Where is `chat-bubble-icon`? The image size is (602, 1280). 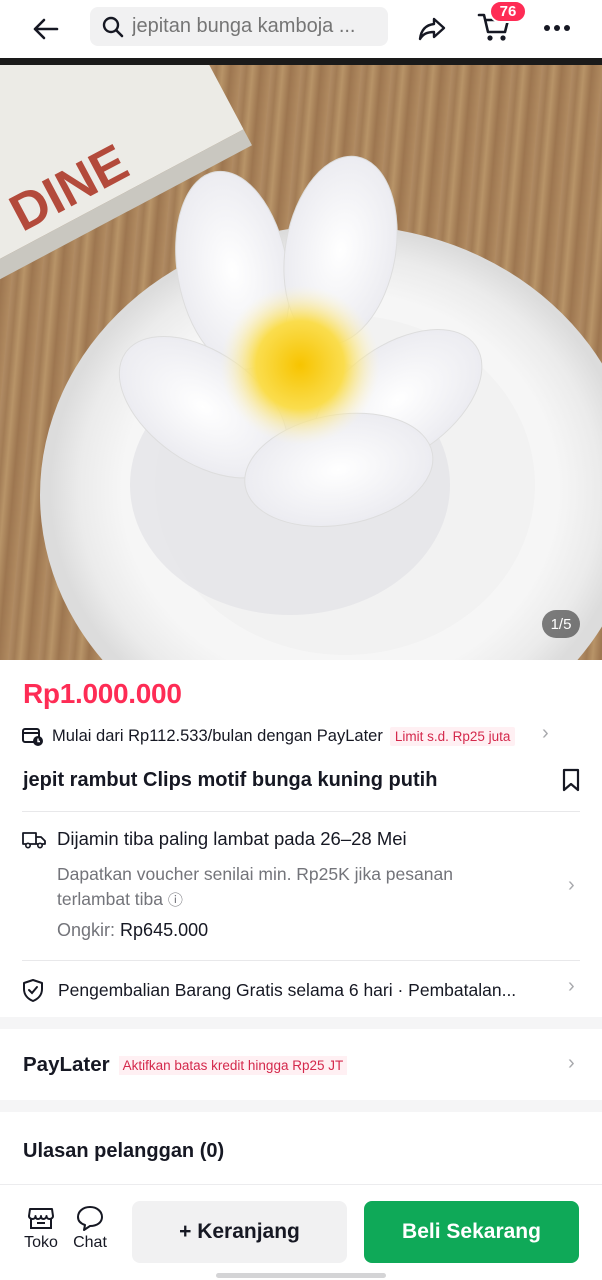
chat-bubble-icon is located at coordinates (90, 1218).